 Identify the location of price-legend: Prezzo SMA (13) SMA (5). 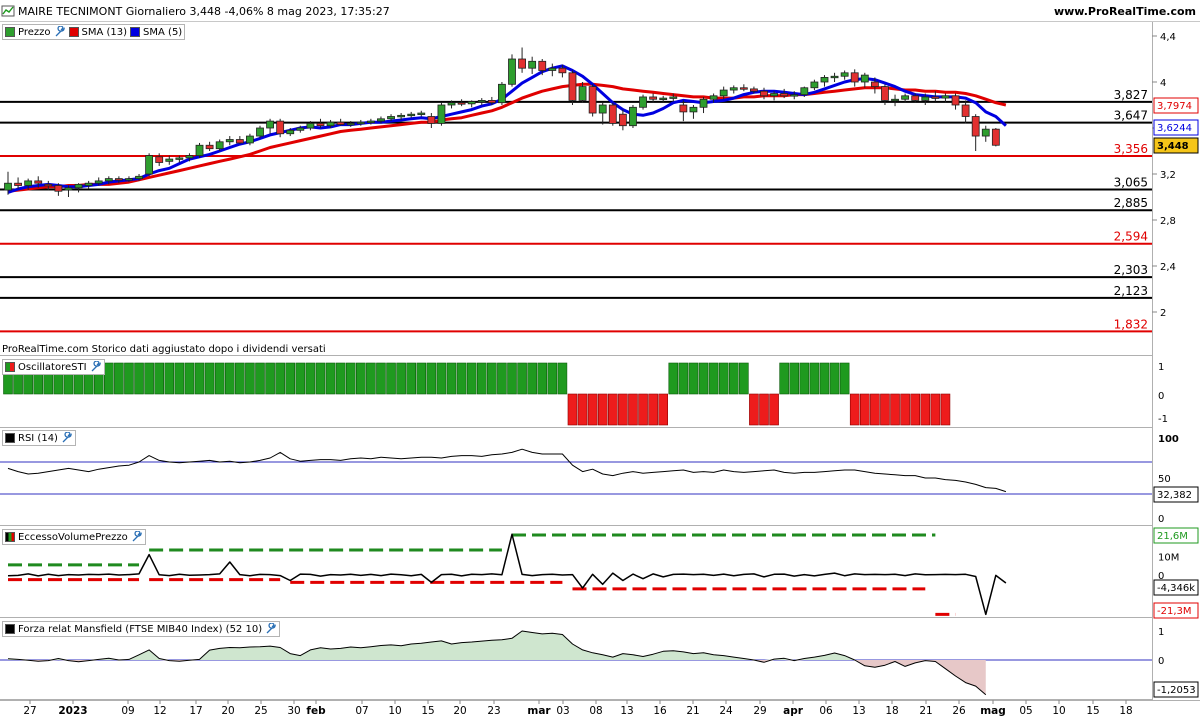
(94, 32).